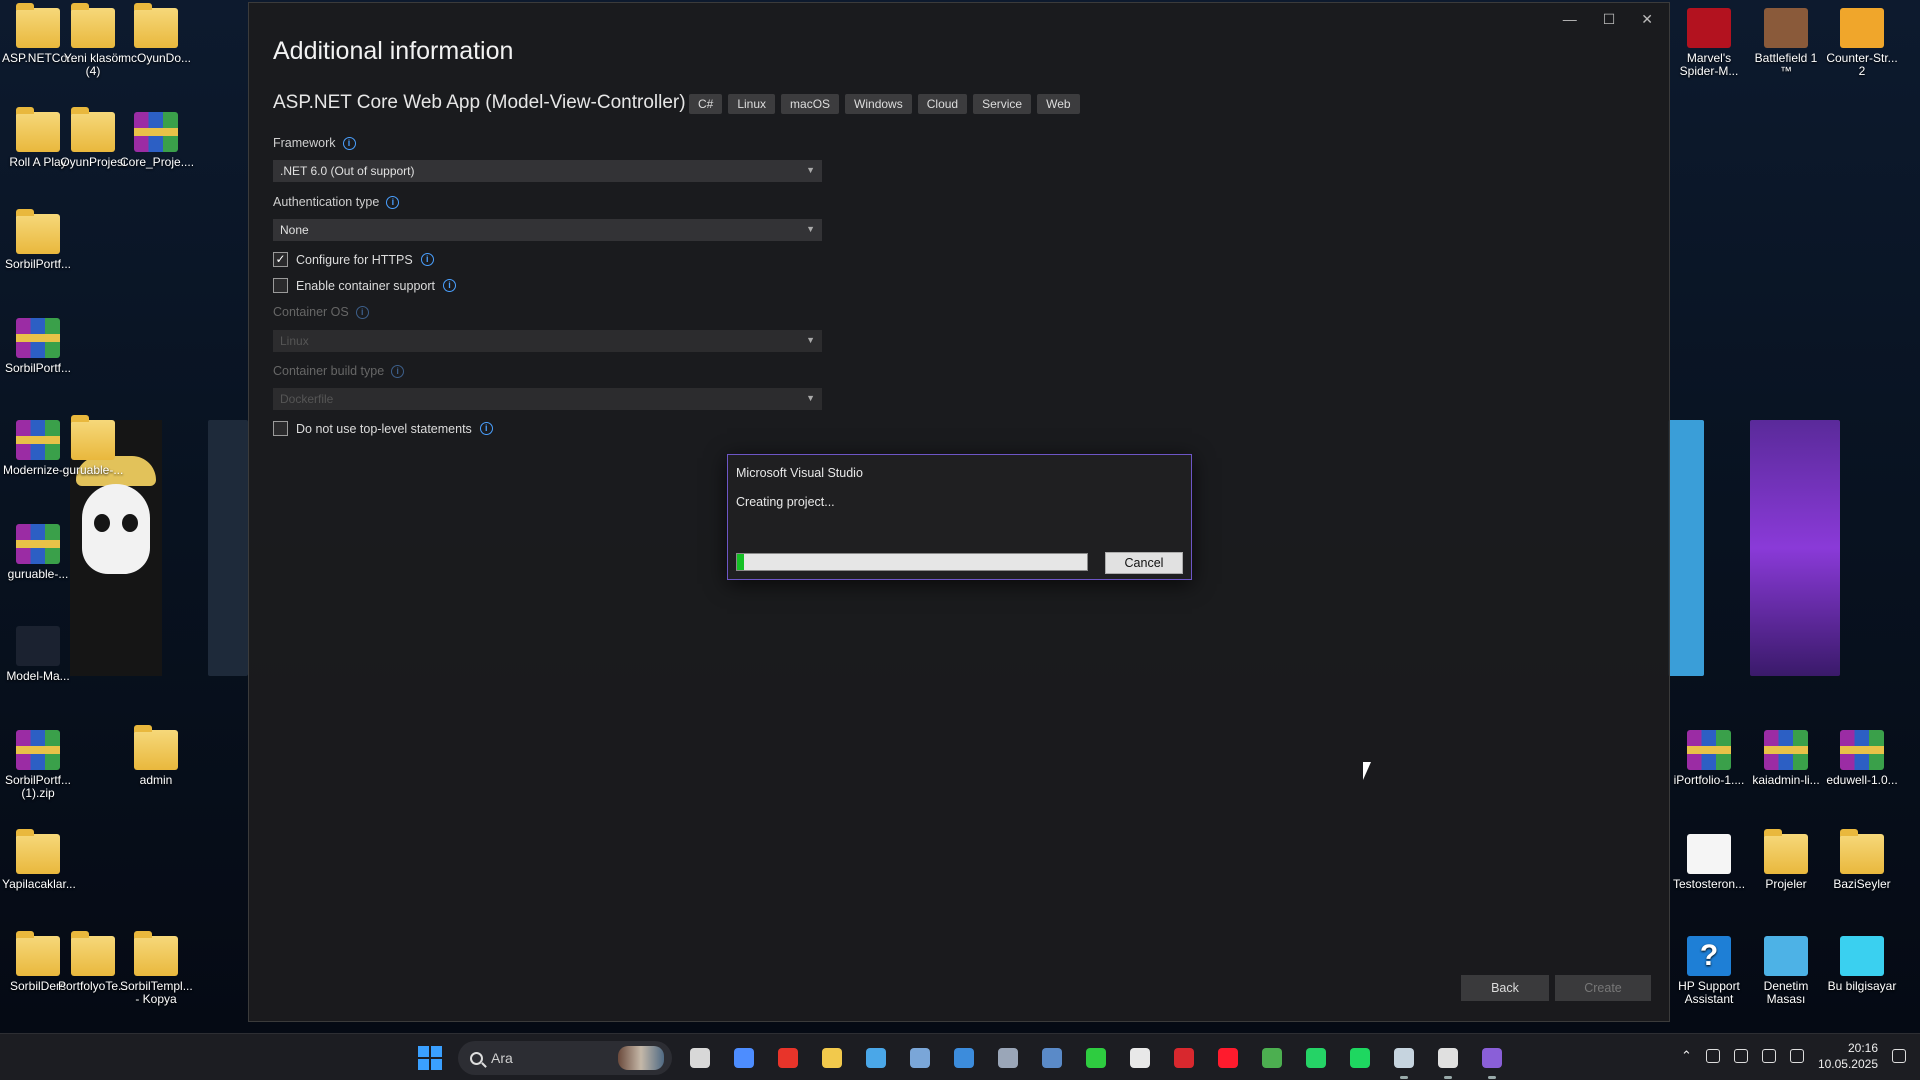 Image resolution: width=1920 pixels, height=1080 pixels. I want to click on file-explorer-icon, so click(832, 1058).